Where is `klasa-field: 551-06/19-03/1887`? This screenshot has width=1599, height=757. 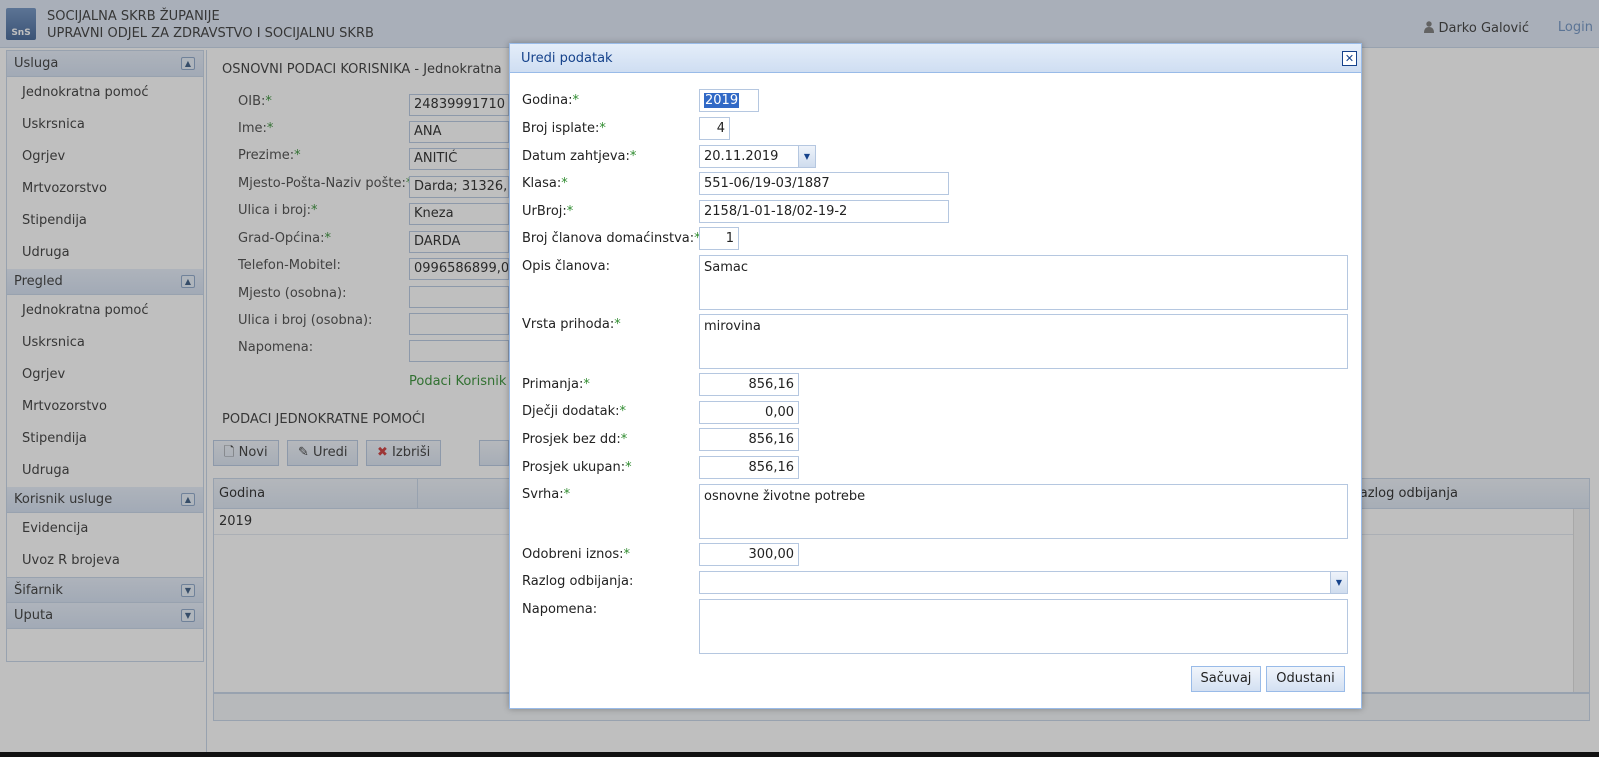 klasa-field: 551-06/19-03/1887 is located at coordinates (824, 183).